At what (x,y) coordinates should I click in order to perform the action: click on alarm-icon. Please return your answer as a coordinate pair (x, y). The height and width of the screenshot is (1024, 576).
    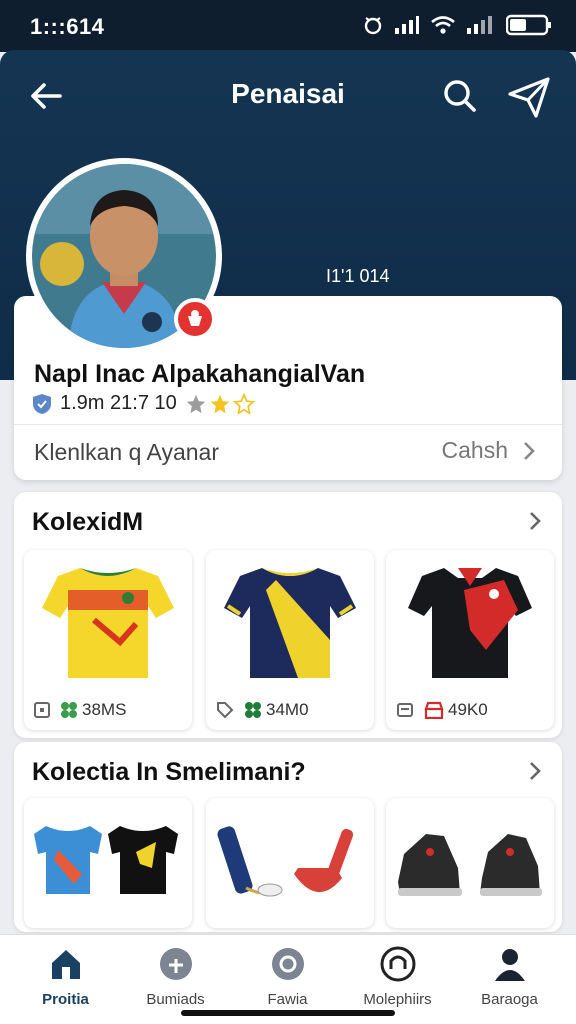
    Looking at the image, I should click on (373, 26).